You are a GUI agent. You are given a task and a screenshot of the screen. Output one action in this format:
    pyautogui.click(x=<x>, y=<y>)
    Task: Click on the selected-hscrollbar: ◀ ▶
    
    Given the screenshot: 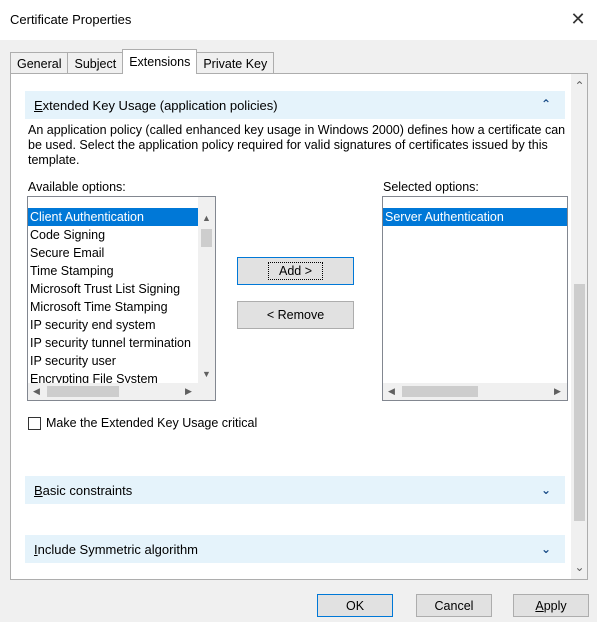 What is the action you would take?
    pyautogui.click(x=475, y=391)
    